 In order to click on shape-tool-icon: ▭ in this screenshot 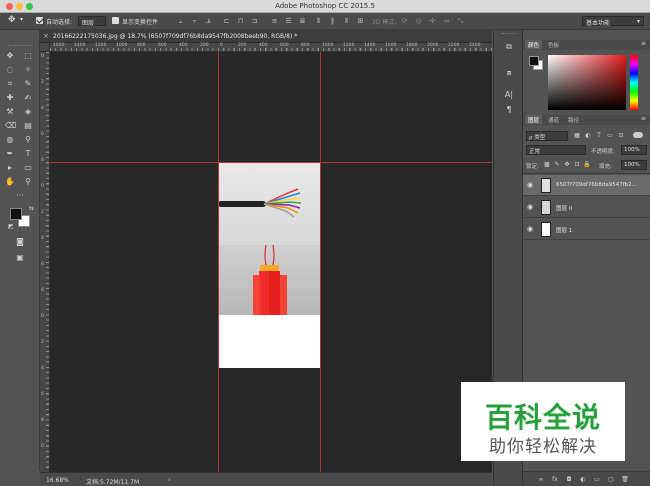, I will do `click(28, 168)`.